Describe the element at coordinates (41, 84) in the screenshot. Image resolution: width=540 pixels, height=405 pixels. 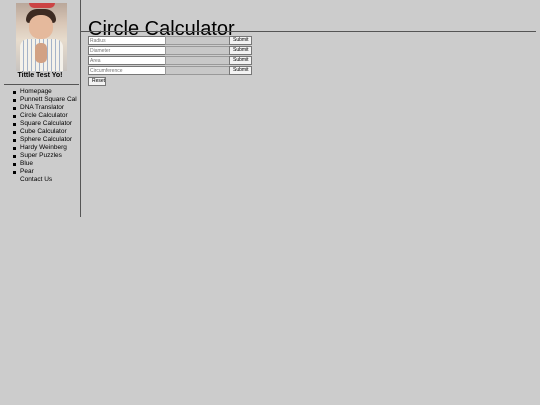
I see `sidebar-divider` at that location.